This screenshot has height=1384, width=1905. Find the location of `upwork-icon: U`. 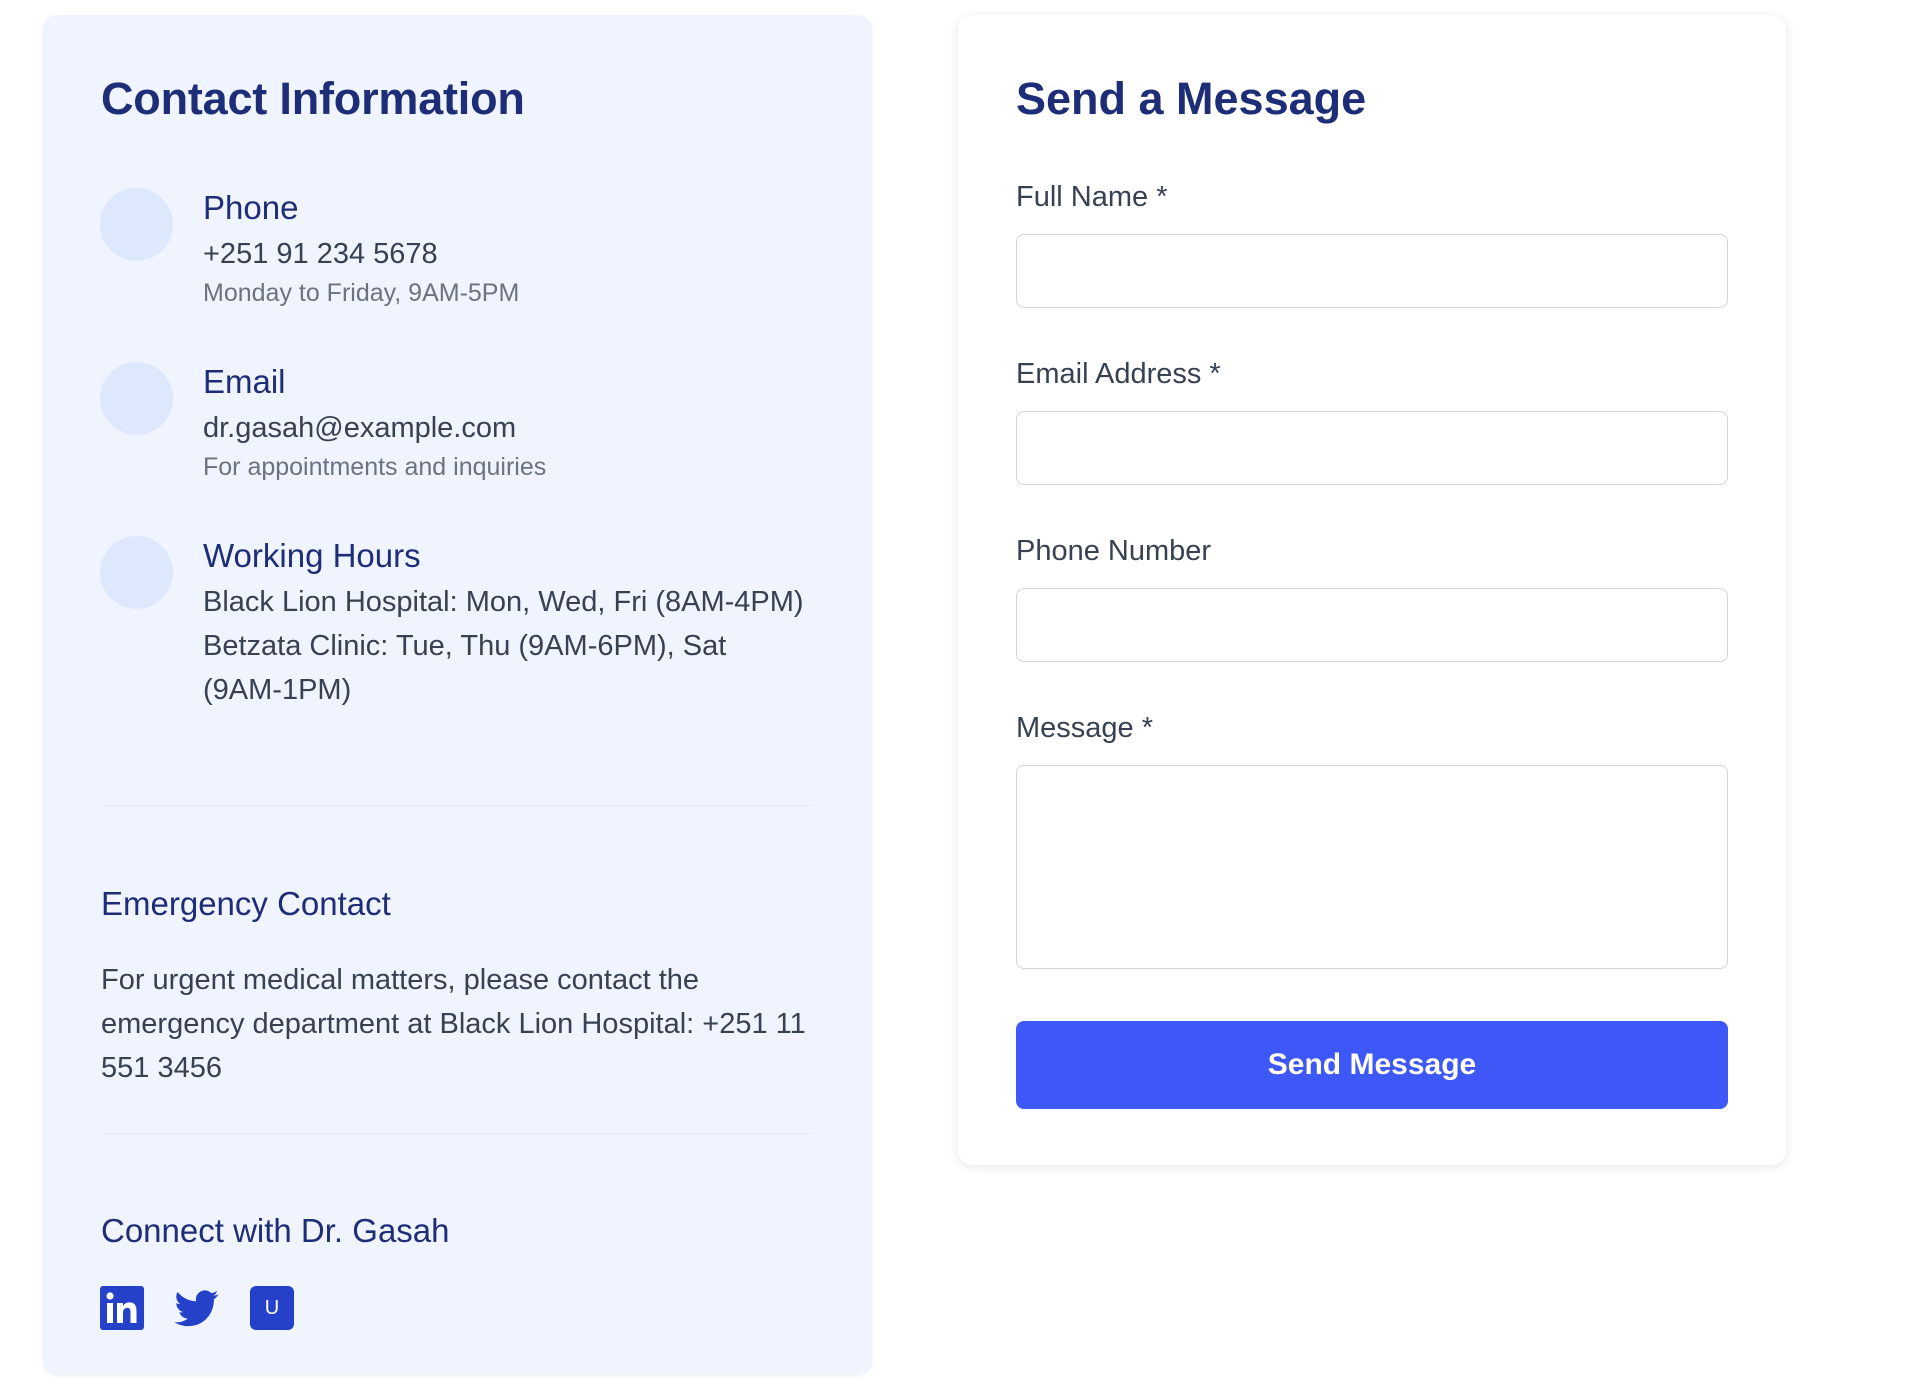

upwork-icon: U is located at coordinates (272, 1308).